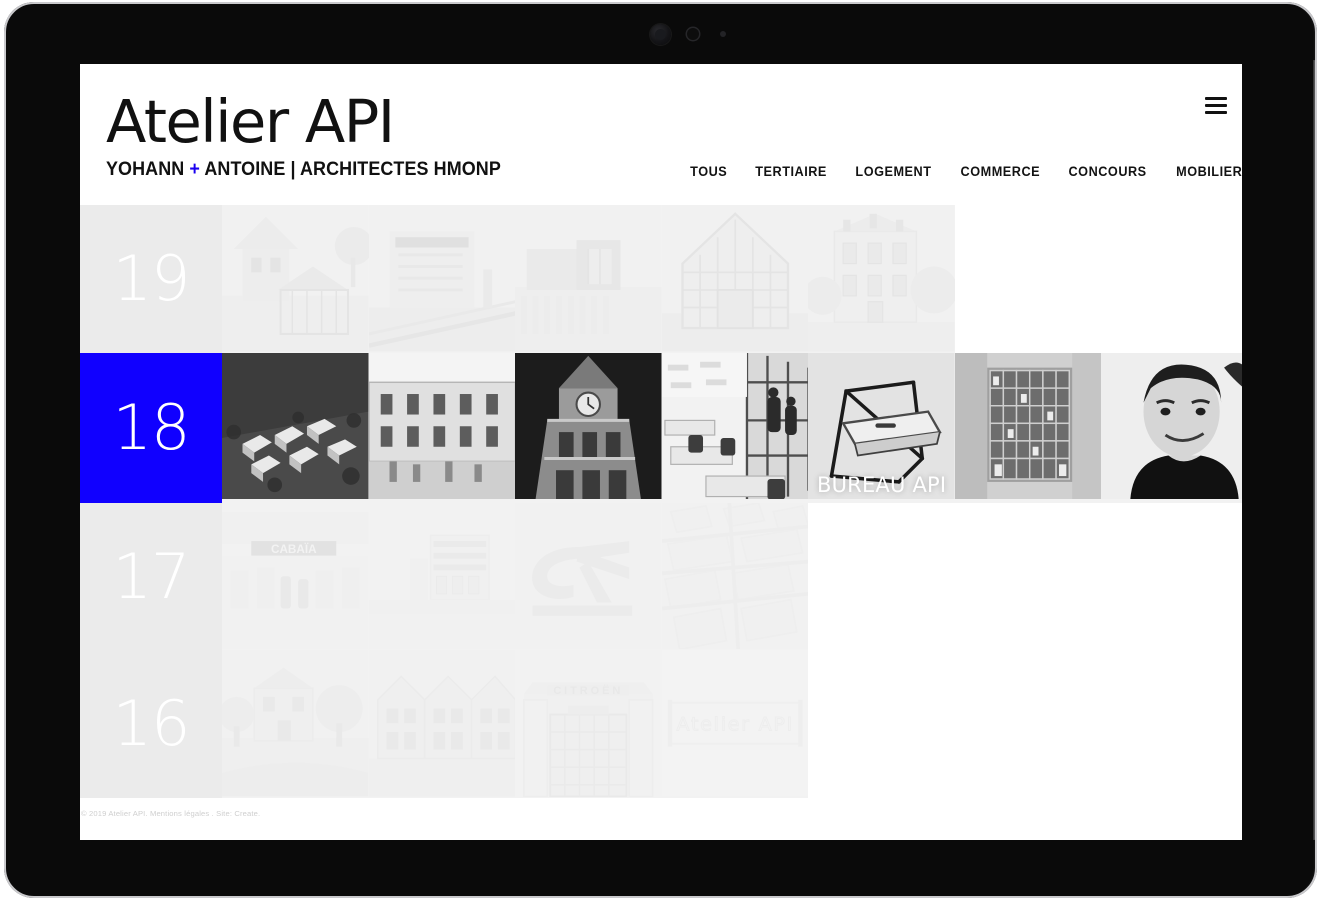 Image resolution: width=1321 pixels, height=900 pixels. Describe the element at coordinates (882, 484) in the screenshot. I see `tile-label: BUREAU API` at that location.